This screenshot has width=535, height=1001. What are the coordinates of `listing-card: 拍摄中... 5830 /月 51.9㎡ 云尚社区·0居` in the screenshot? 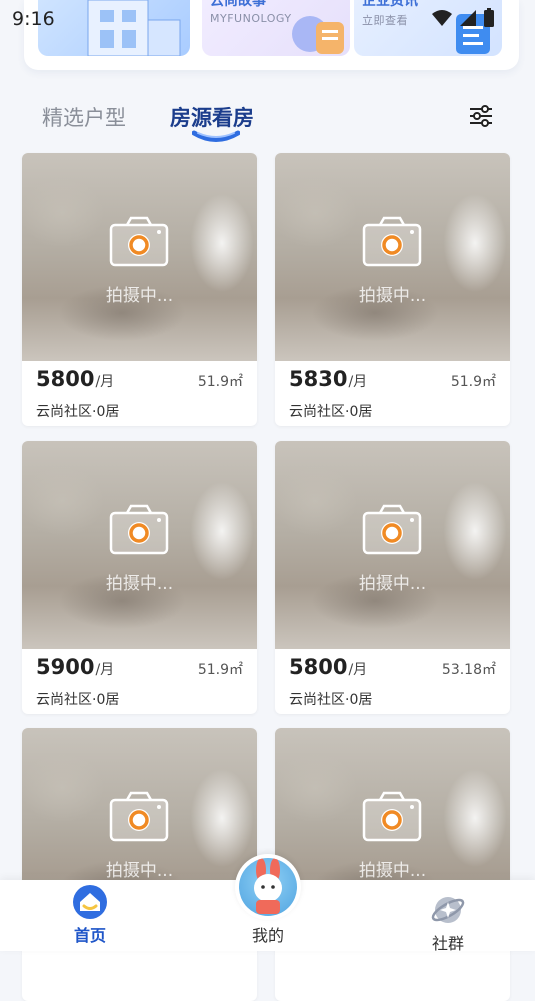 It's located at (392, 289).